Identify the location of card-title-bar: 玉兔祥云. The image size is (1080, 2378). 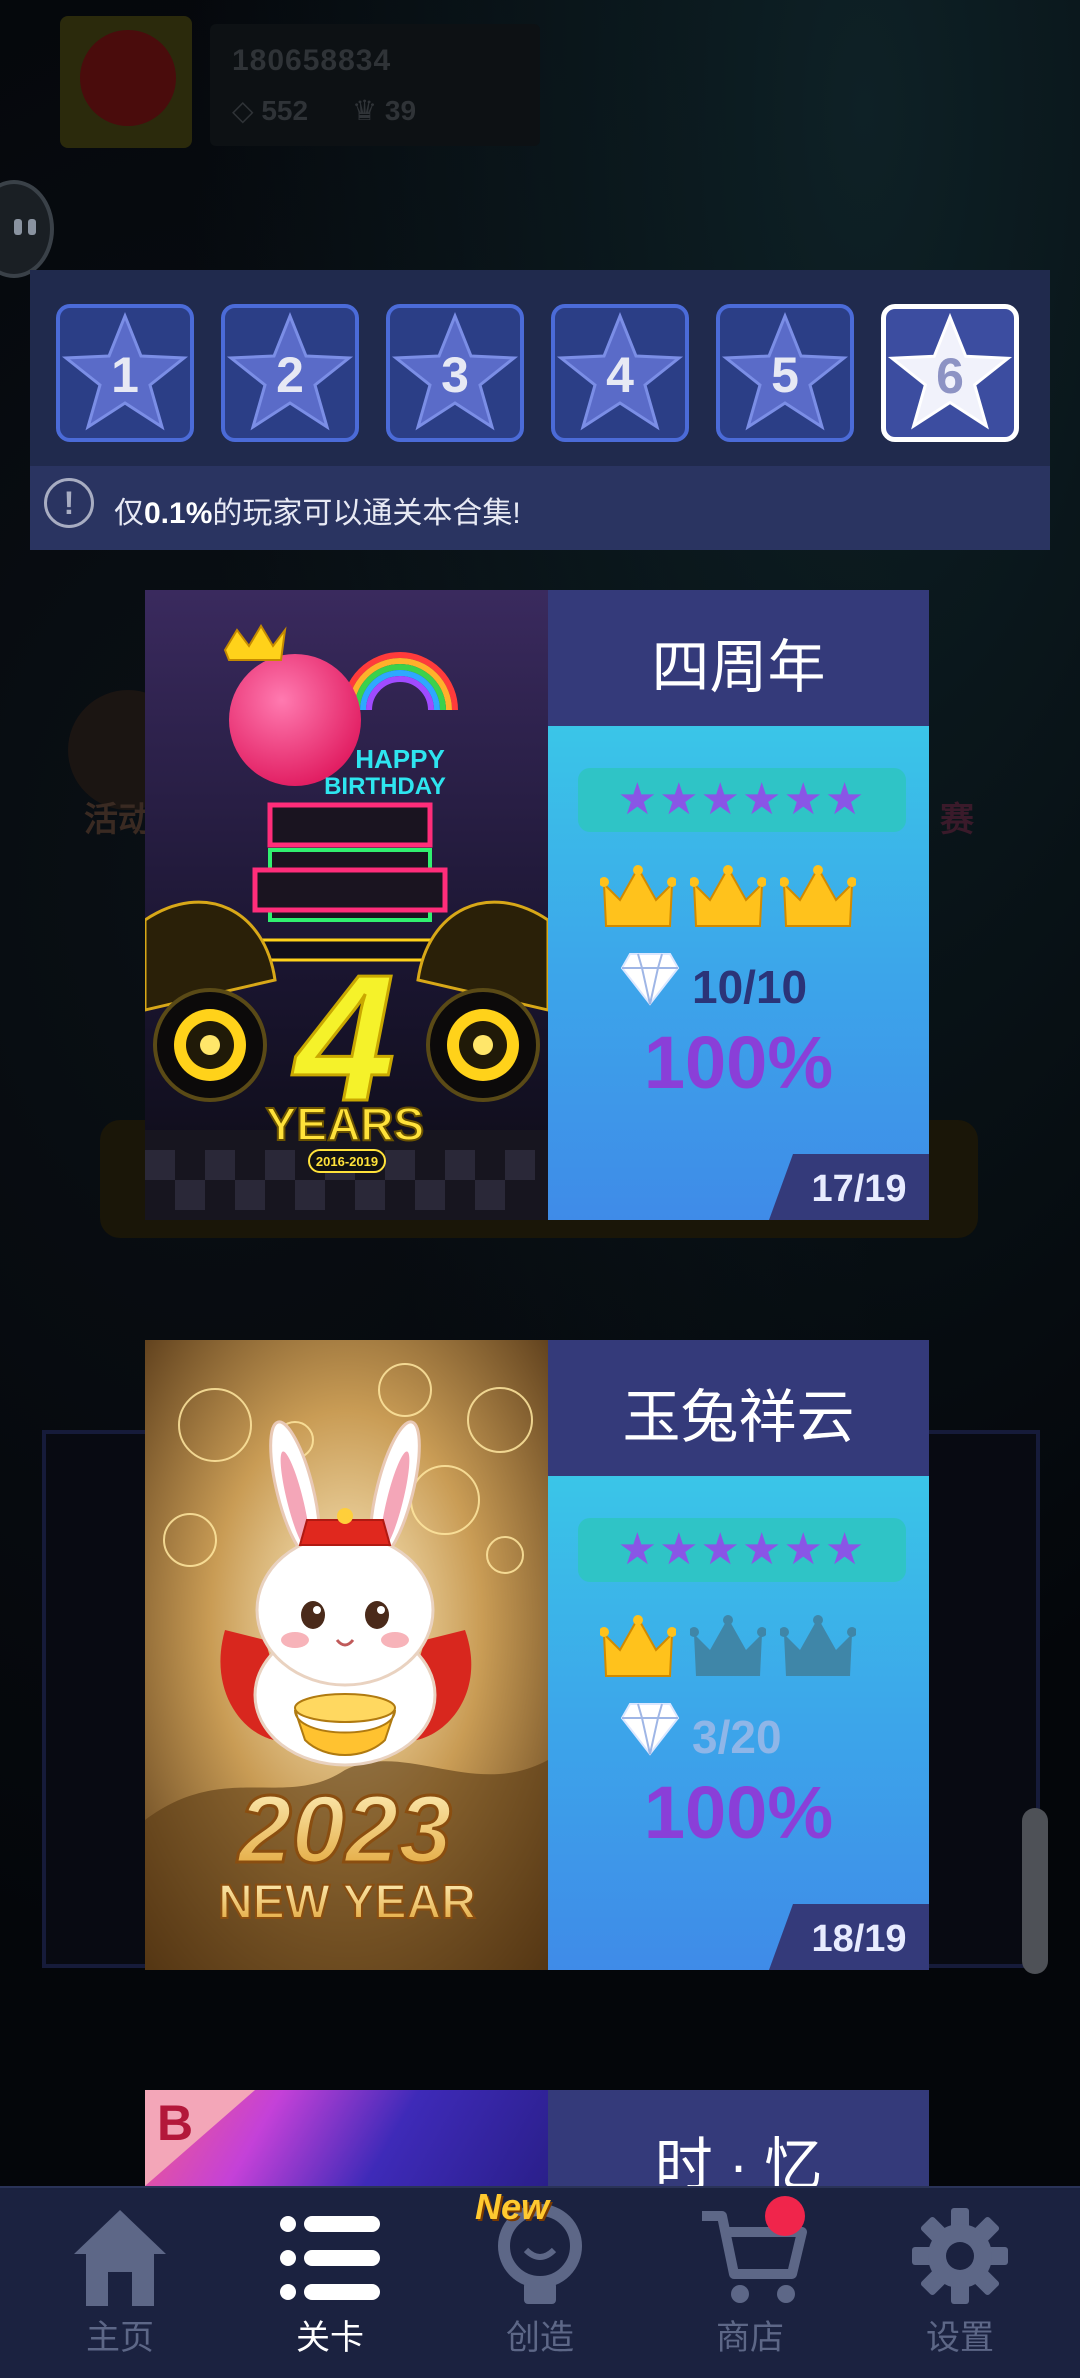
(738, 1408).